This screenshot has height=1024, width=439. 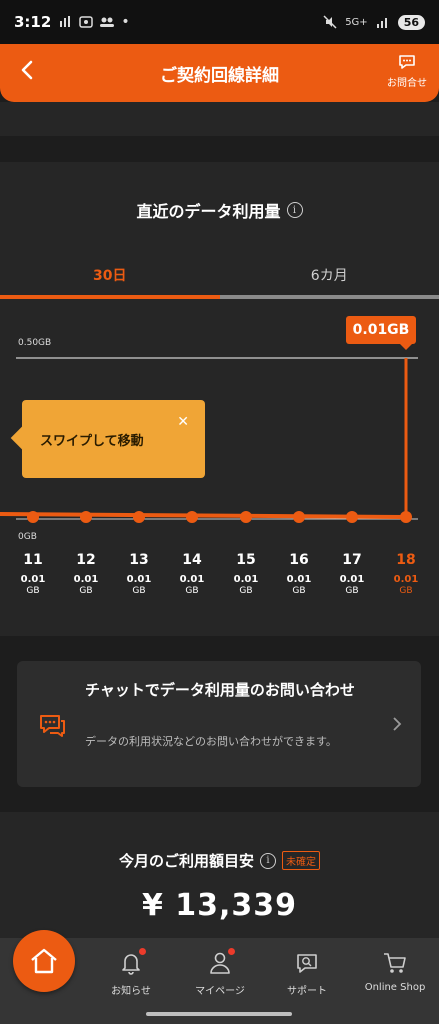 I want to click on tab-6-months: 6カ月, so click(x=329, y=275).